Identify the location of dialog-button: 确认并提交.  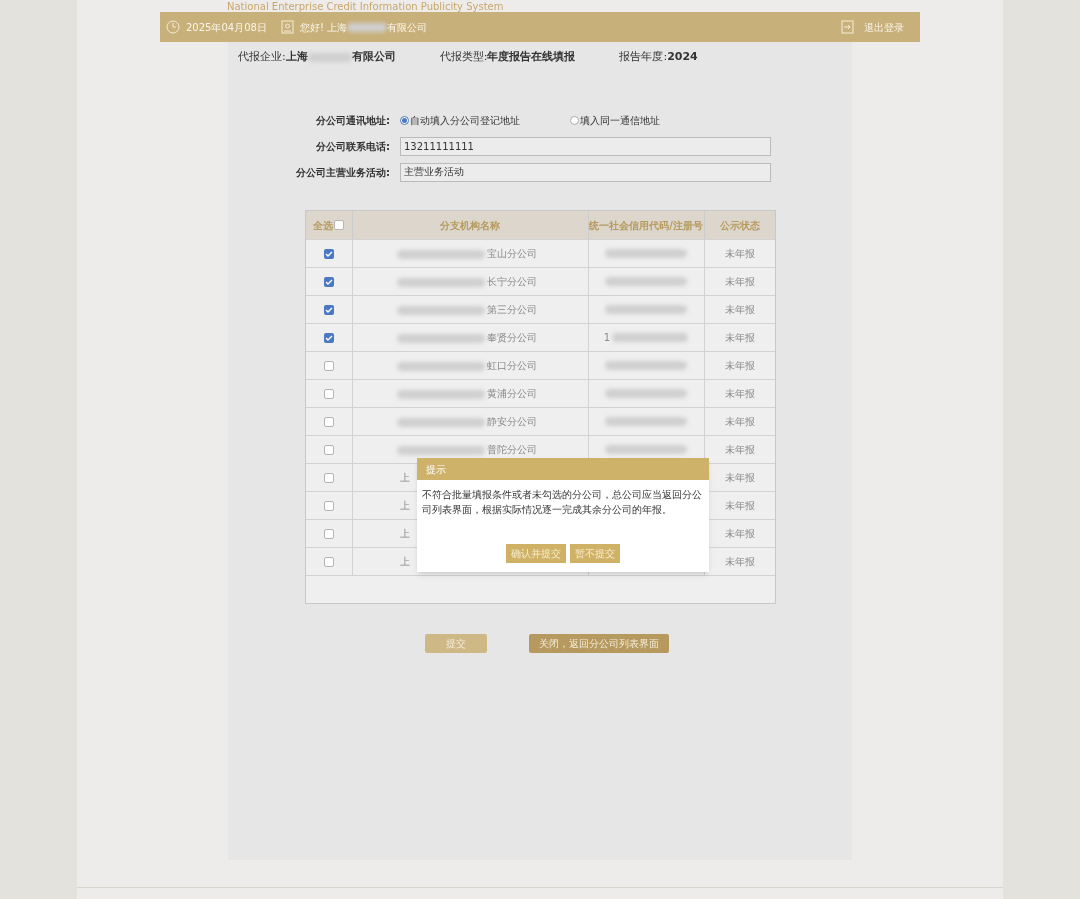
(535, 553).